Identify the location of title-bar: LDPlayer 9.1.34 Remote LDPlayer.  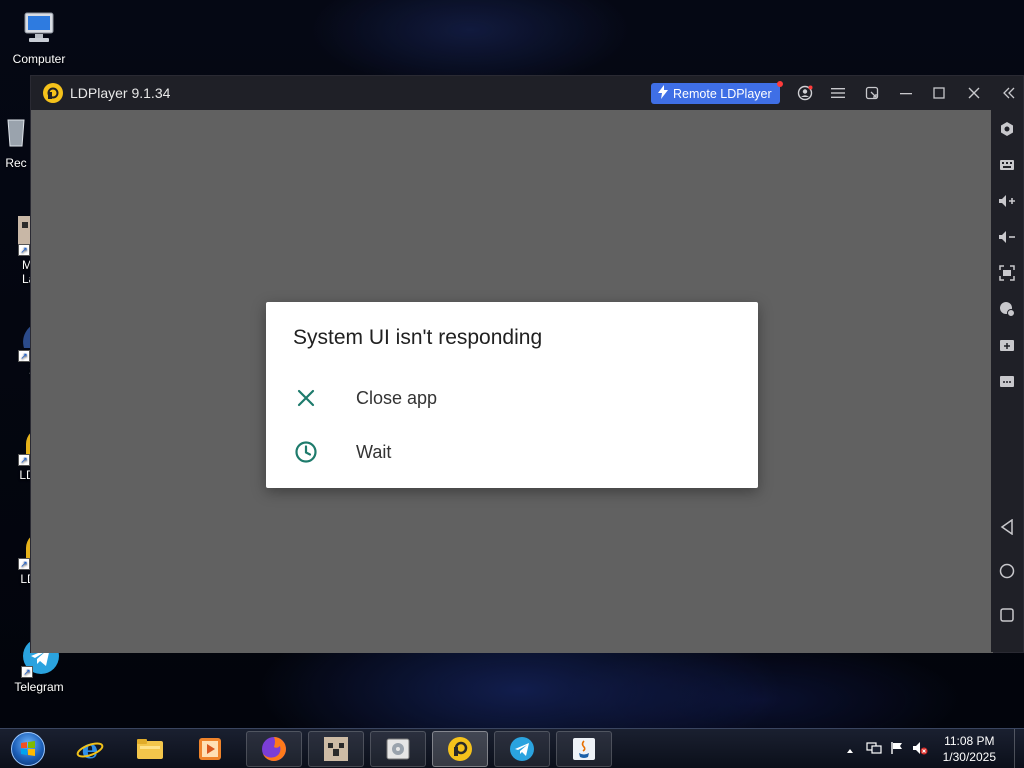
(527, 93).